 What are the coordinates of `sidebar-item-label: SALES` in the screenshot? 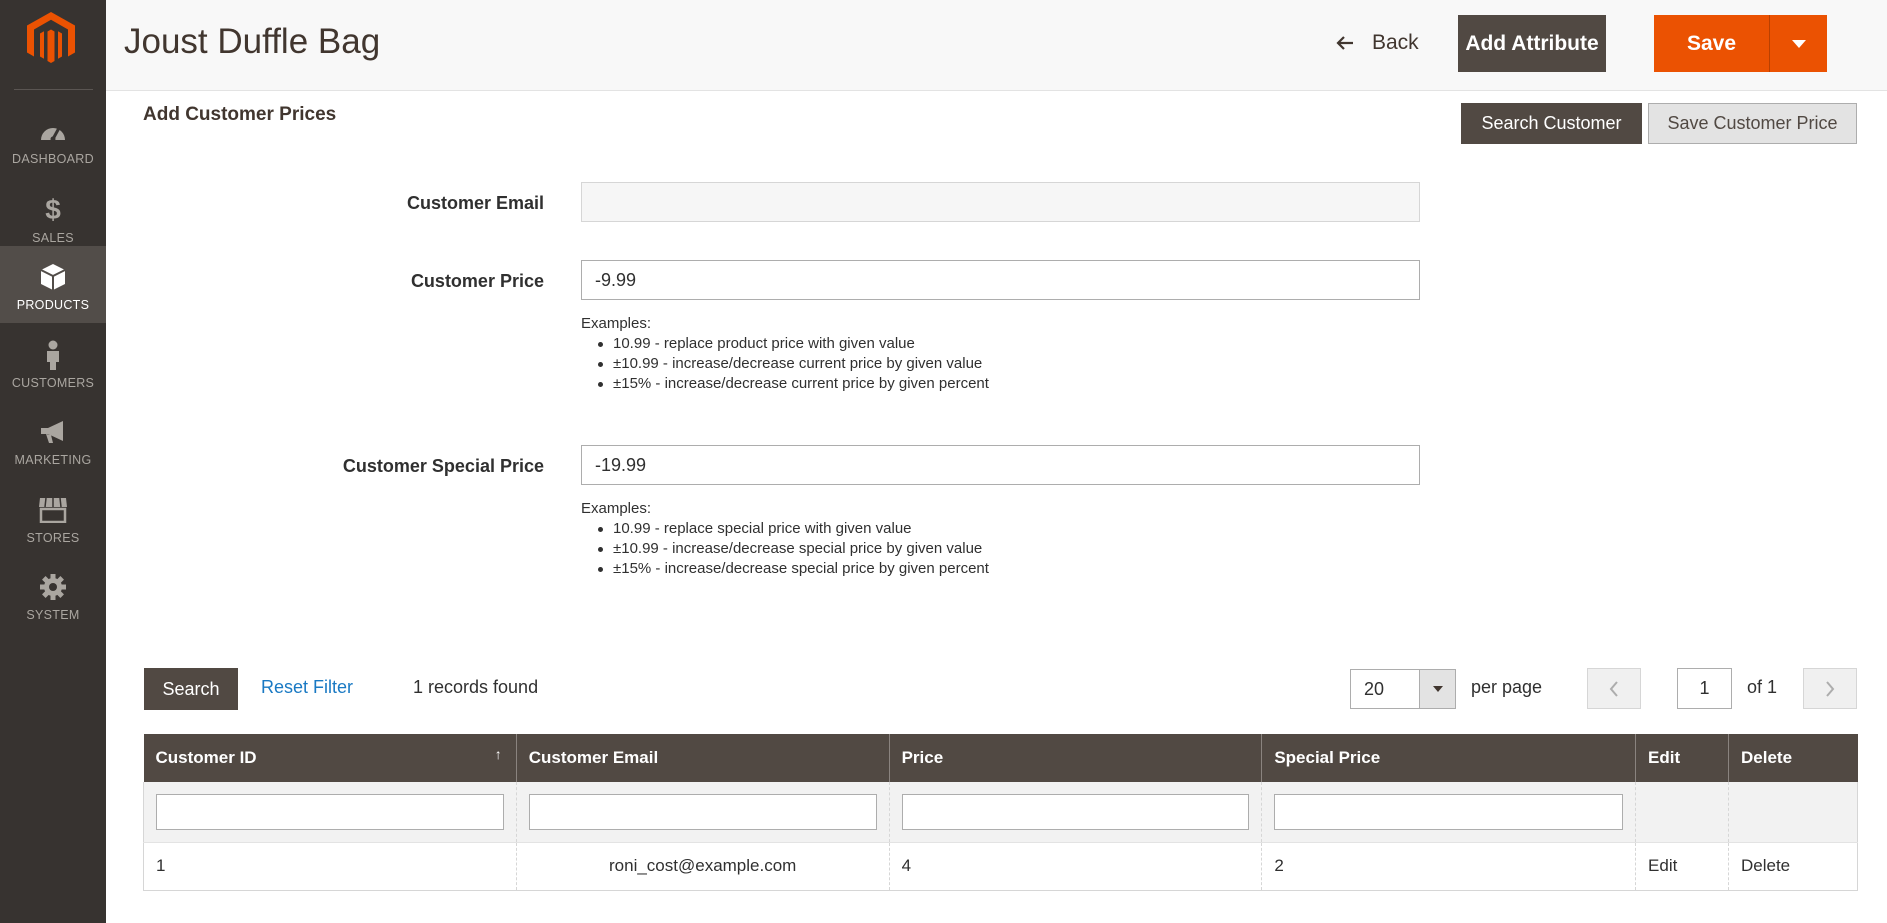 It's located at (53, 238).